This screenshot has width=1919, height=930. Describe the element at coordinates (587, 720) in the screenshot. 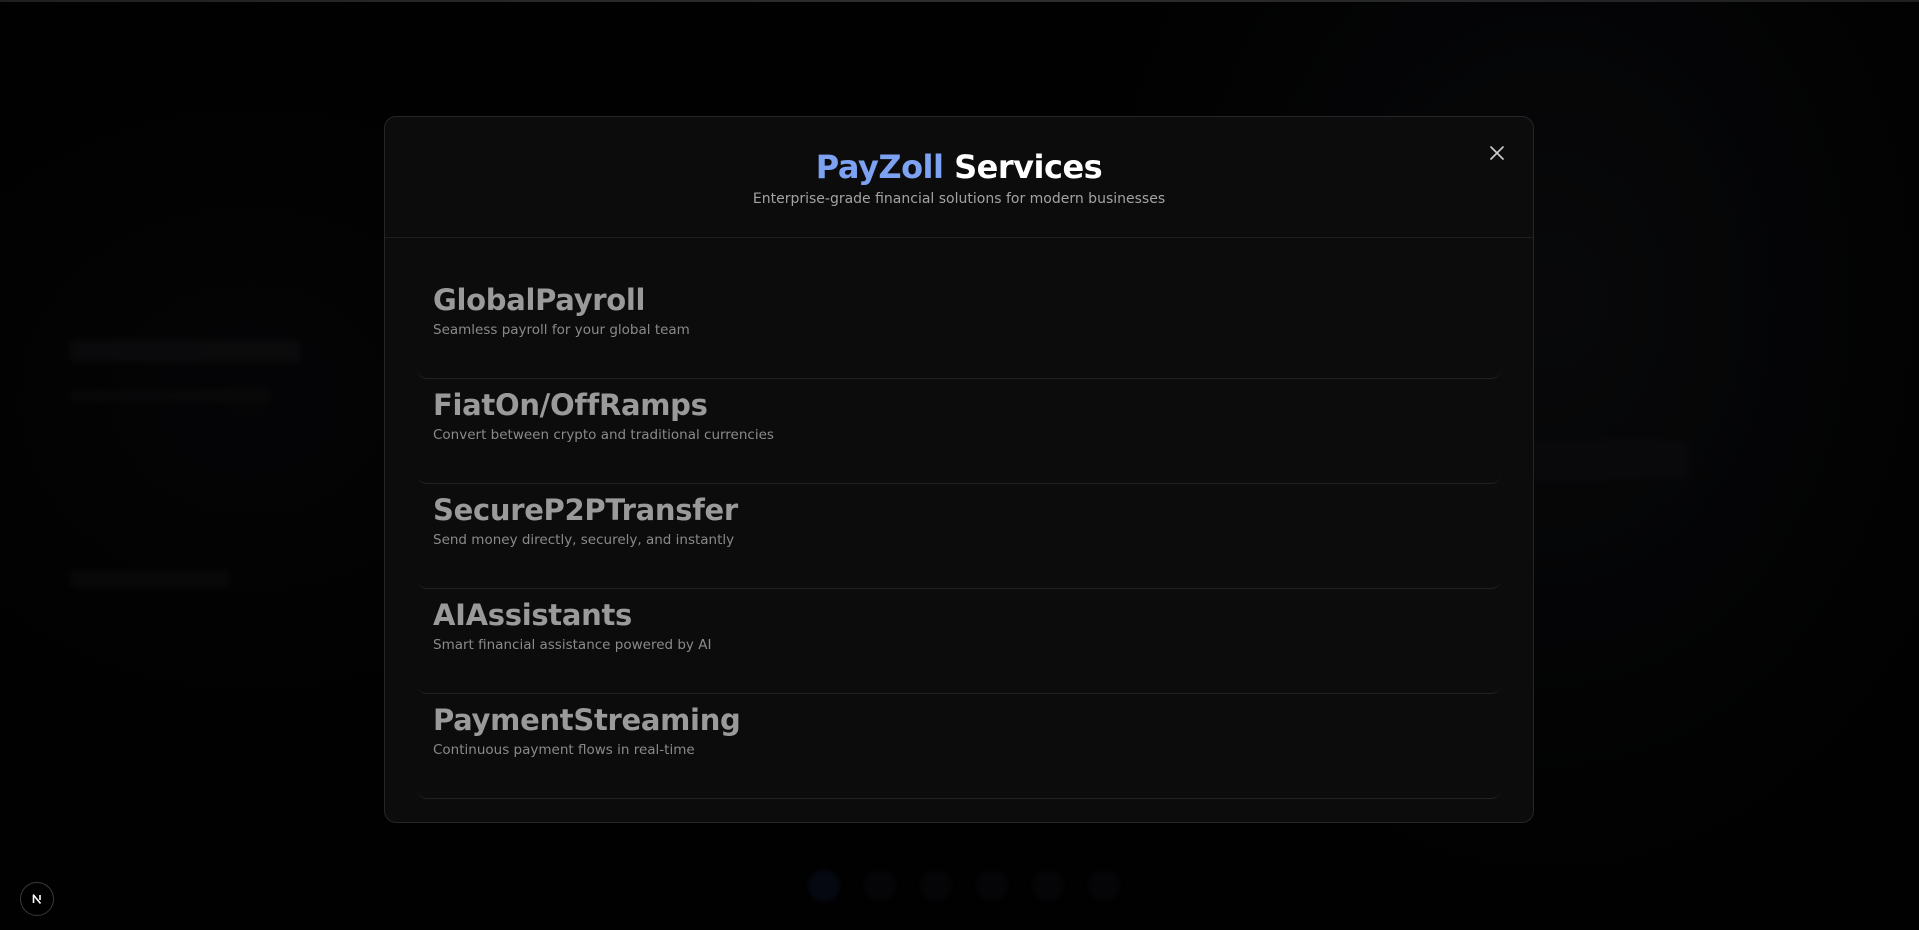

I see `service-name: PaymentStreaming` at that location.